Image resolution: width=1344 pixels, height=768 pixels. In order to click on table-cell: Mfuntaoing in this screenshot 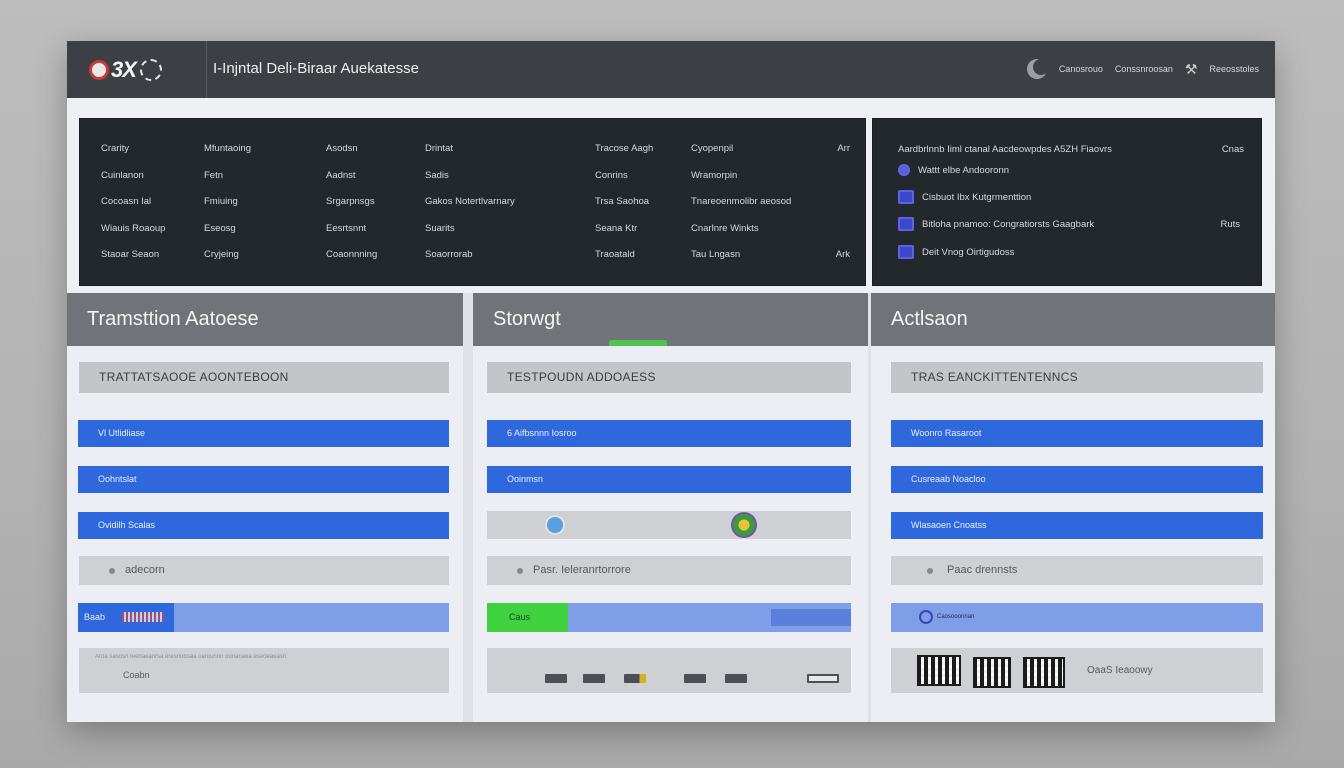, I will do `click(265, 149)`.